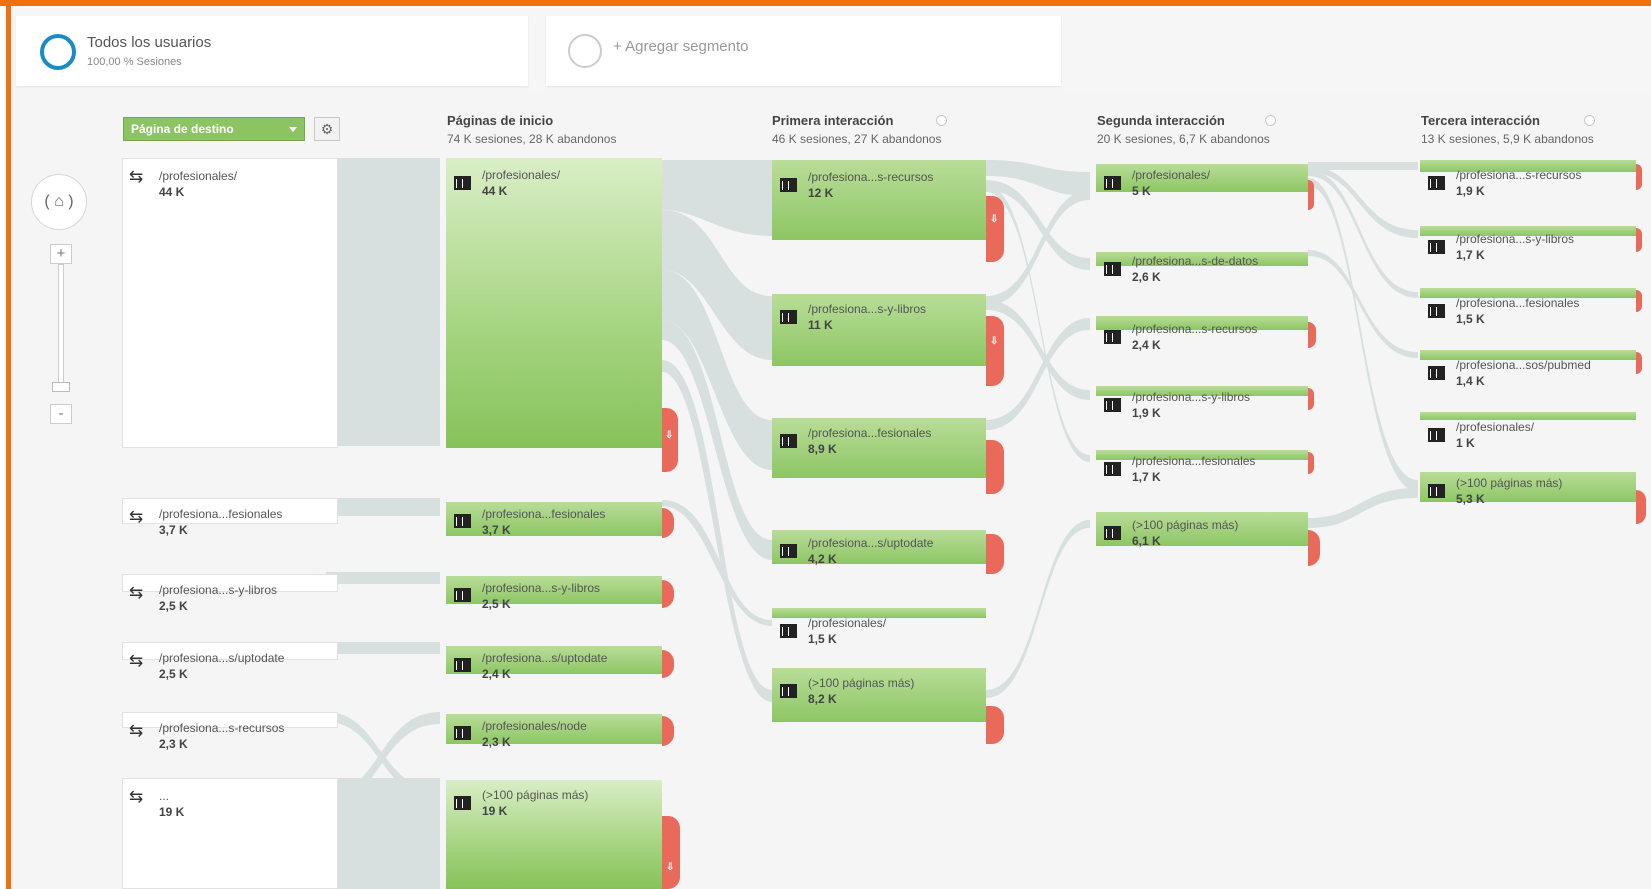 Image resolution: width=1651 pixels, height=889 pixels. I want to click on start-page-node: /profesiona...s/uptodate 2,4 K, so click(554, 663).